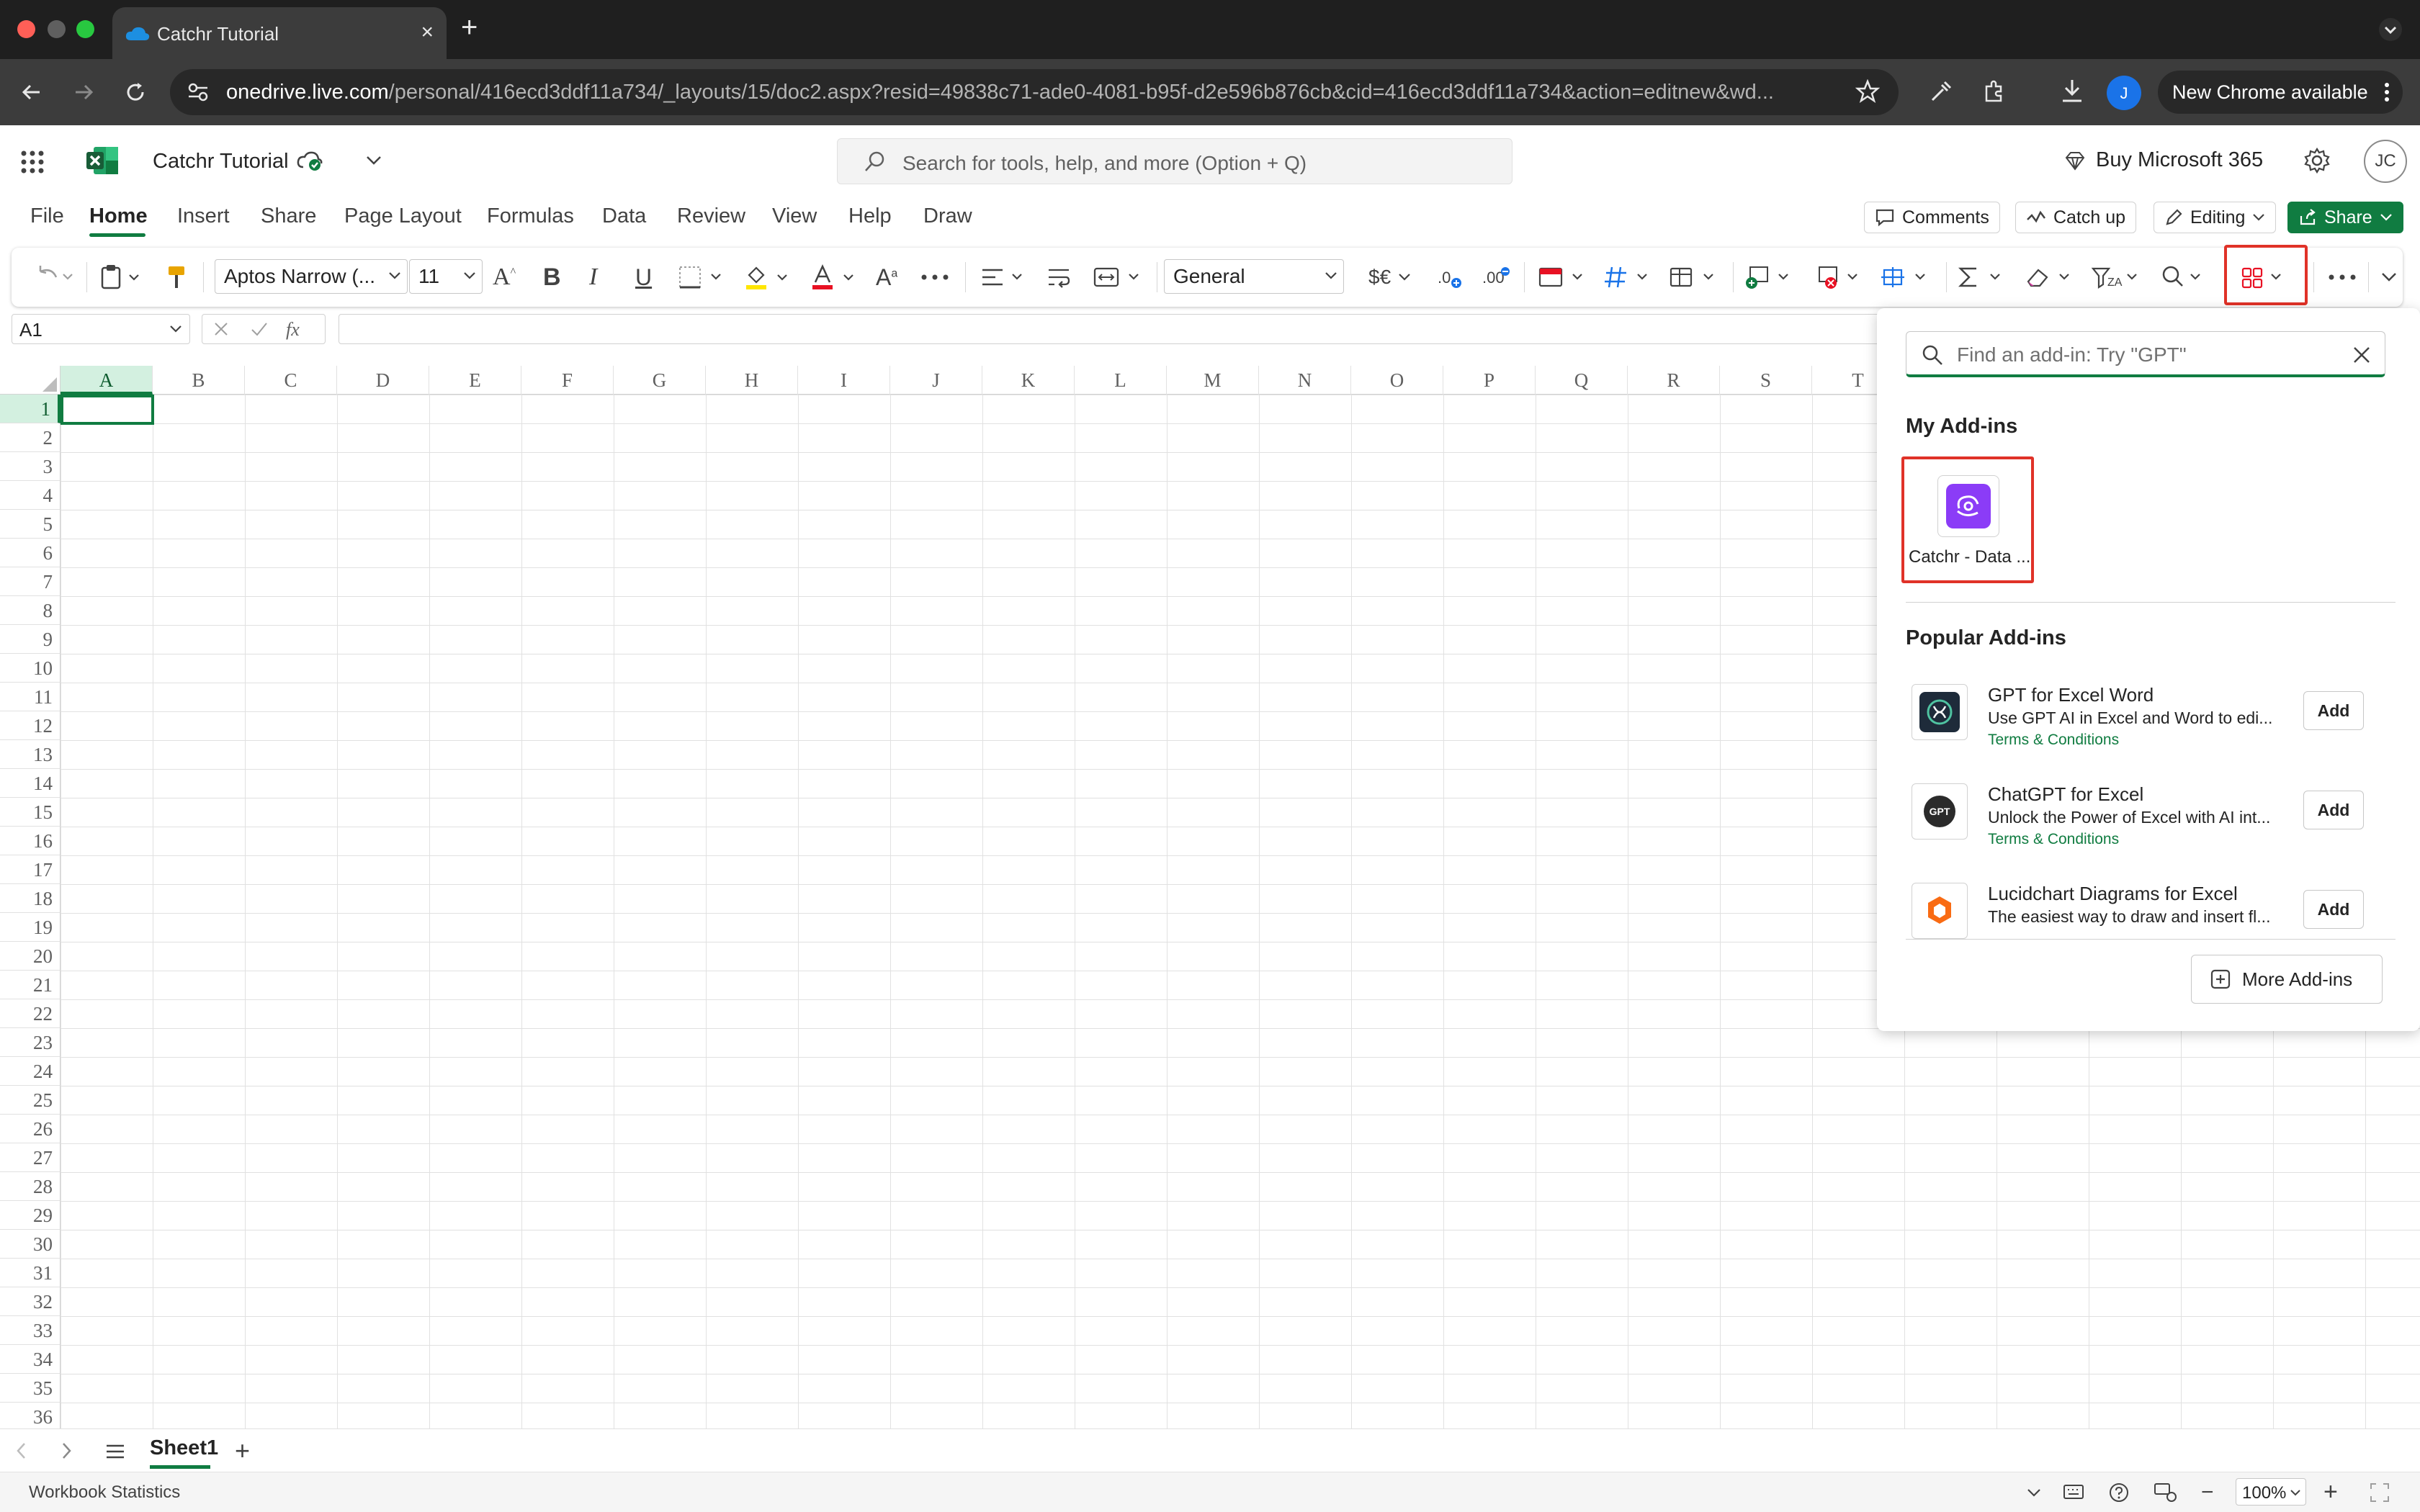 Image resolution: width=2420 pixels, height=1512 pixels. What do you see at coordinates (835, 277) in the screenshot?
I see `font-color-button` at bounding box center [835, 277].